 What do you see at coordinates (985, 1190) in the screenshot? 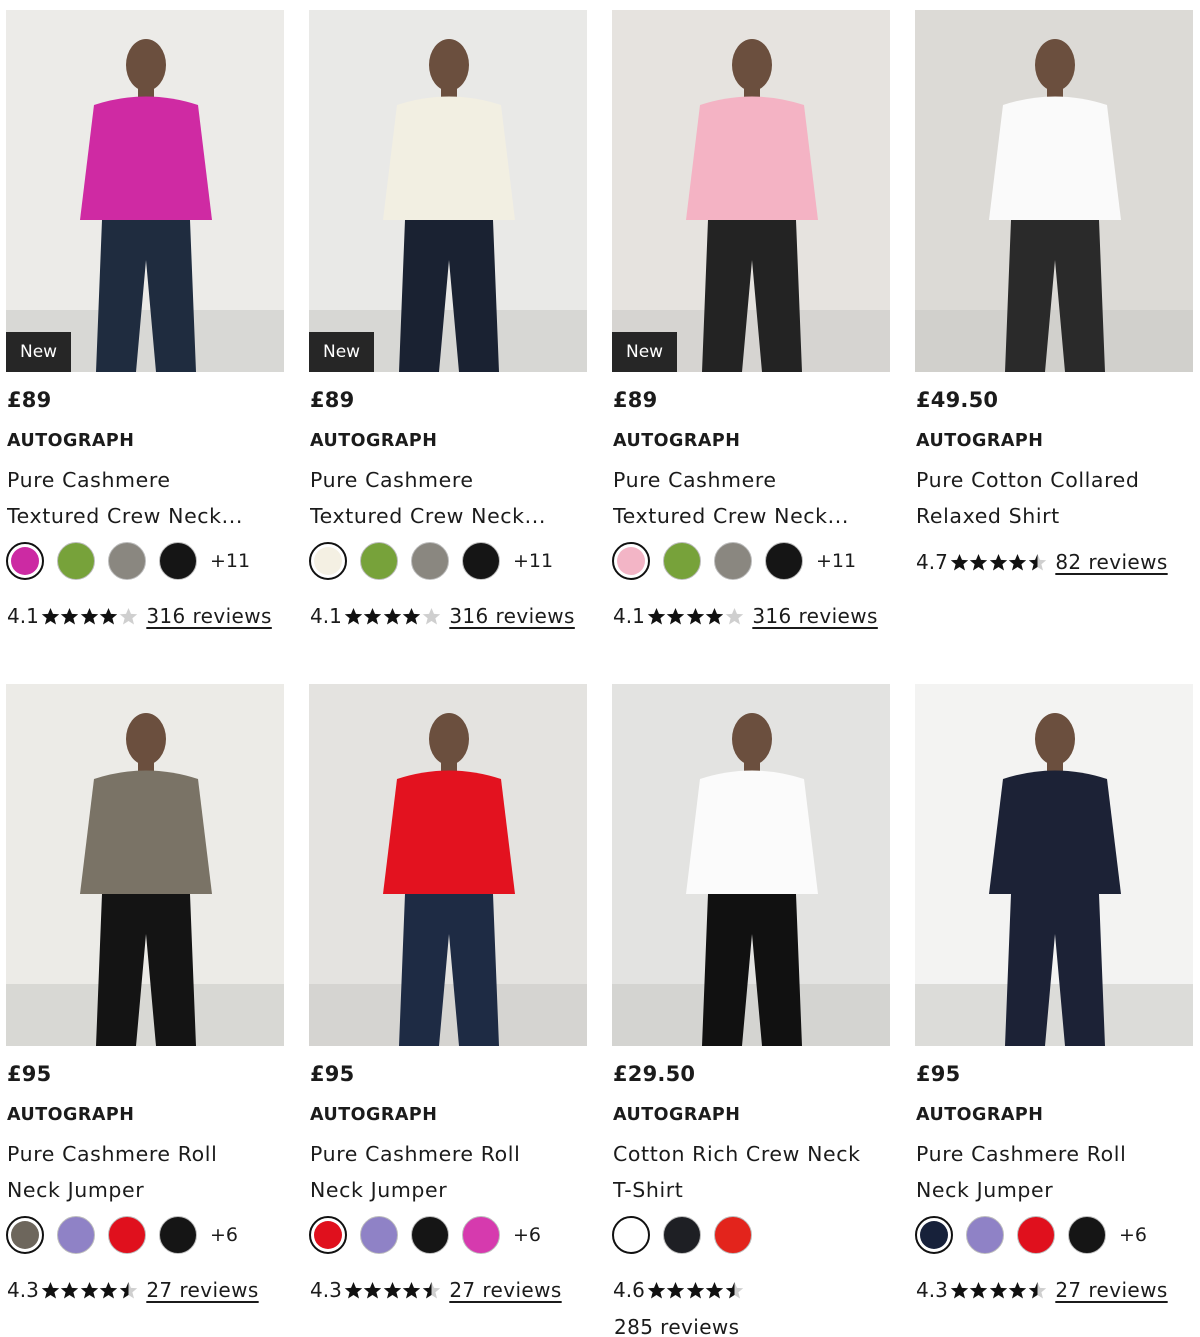
I see `product-name-line: Neck Jumper` at bounding box center [985, 1190].